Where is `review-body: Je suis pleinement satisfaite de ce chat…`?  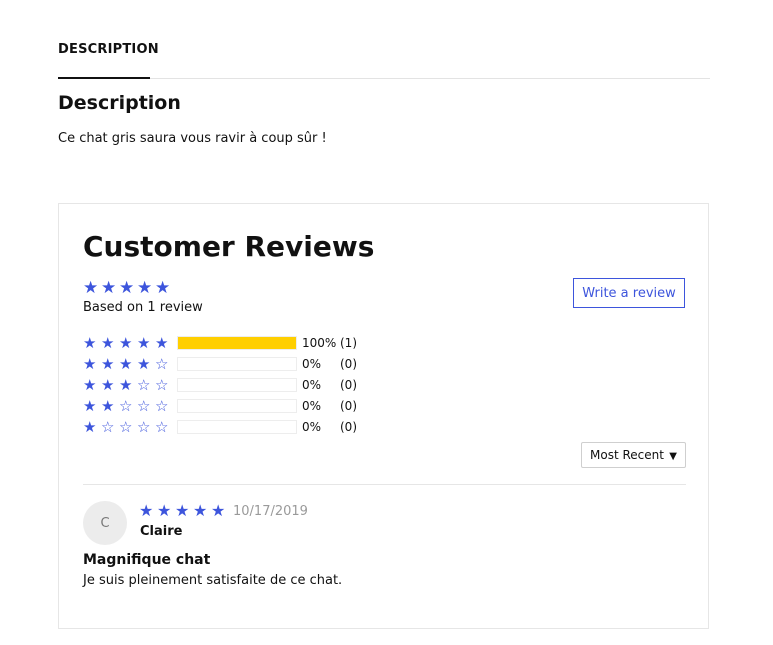
review-body: Je suis pleinement satisfaite de ce chat… is located at coordinates (213, 580).